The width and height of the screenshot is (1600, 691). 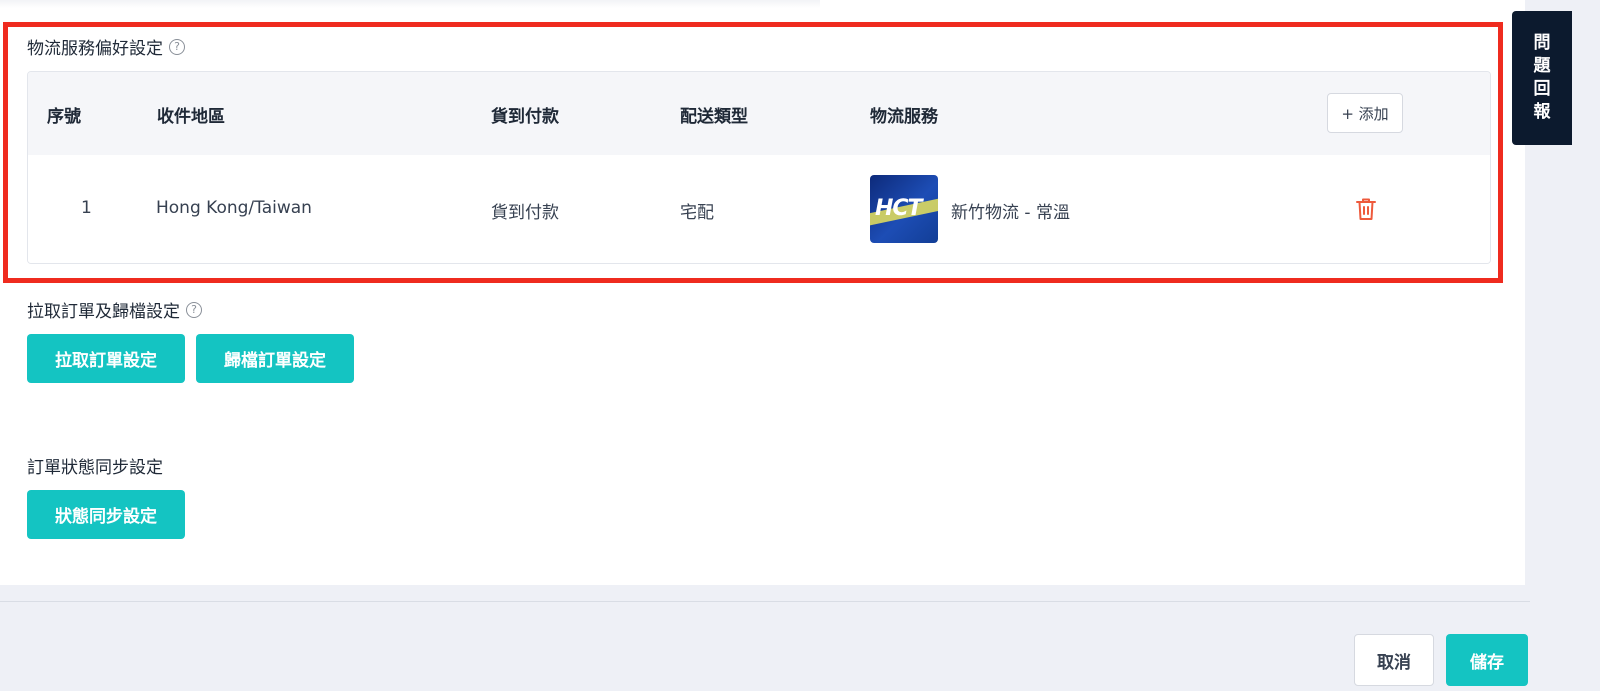 I want to click on row-cod: 貨到付款, so click(x=525, y=213).